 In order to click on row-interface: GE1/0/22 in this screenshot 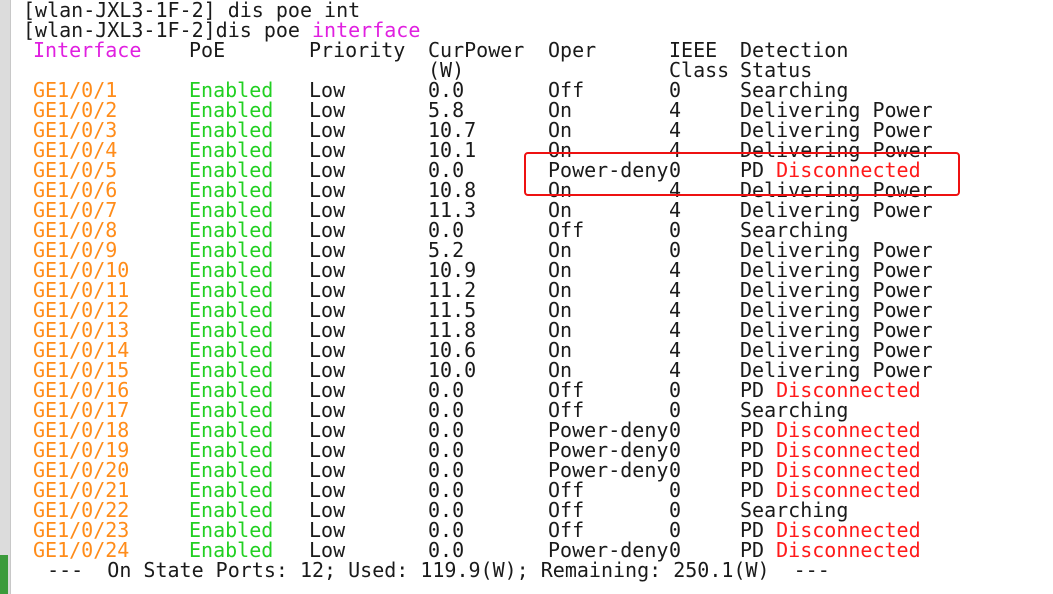, I will do `click(81, 510)`.